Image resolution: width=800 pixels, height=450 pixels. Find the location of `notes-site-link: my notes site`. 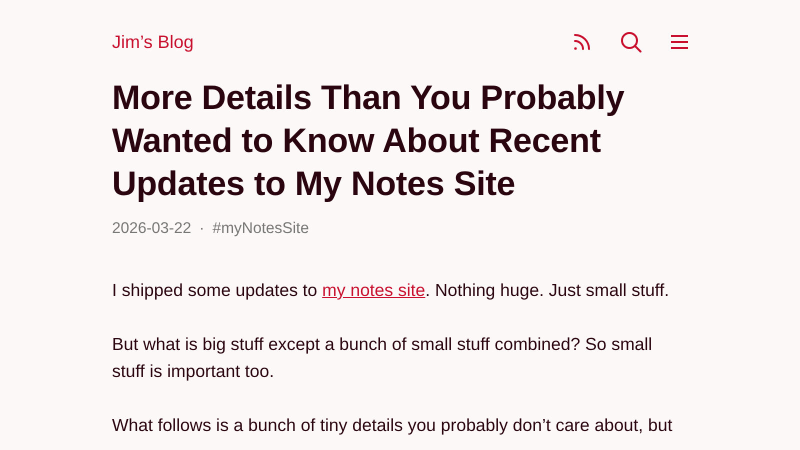

notes-site-link: my notes site is located at coordinates (374, 290).